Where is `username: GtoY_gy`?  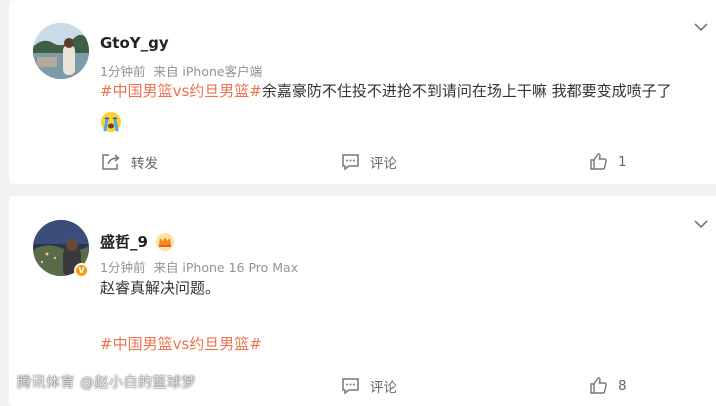 username: GtoY_gy is located at coordinates (134, 43).